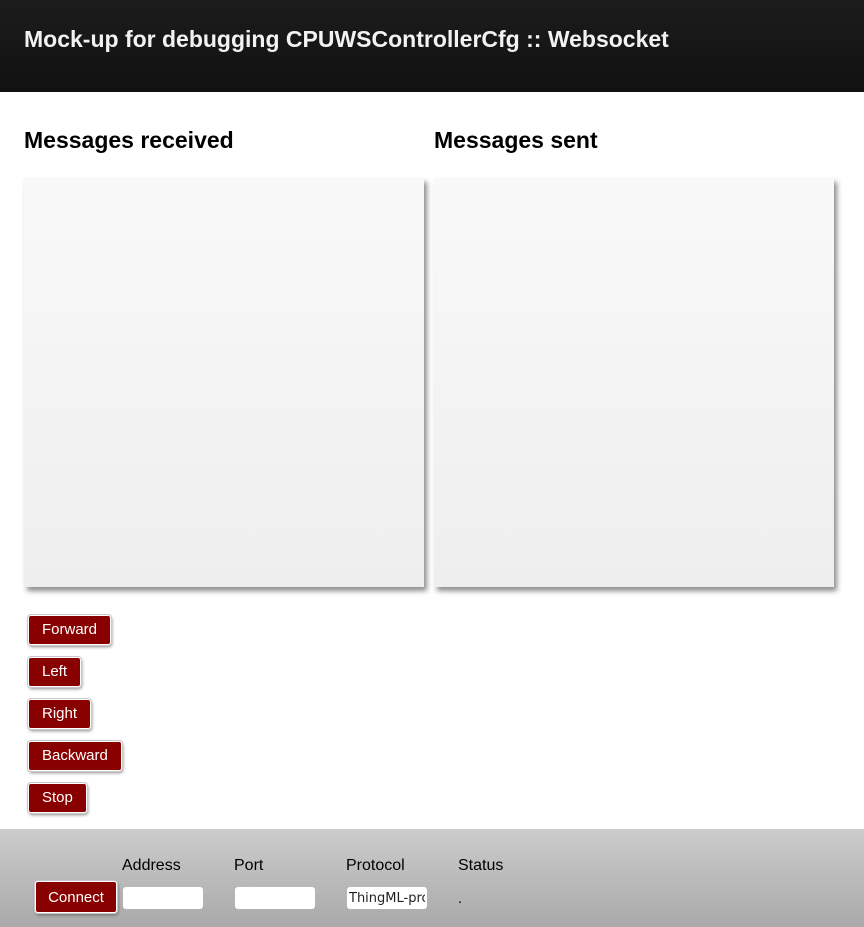 The height and width of the screenshot is (927, 864). I want to click on messages-sent-title: Messages sent, so click(516, 140).